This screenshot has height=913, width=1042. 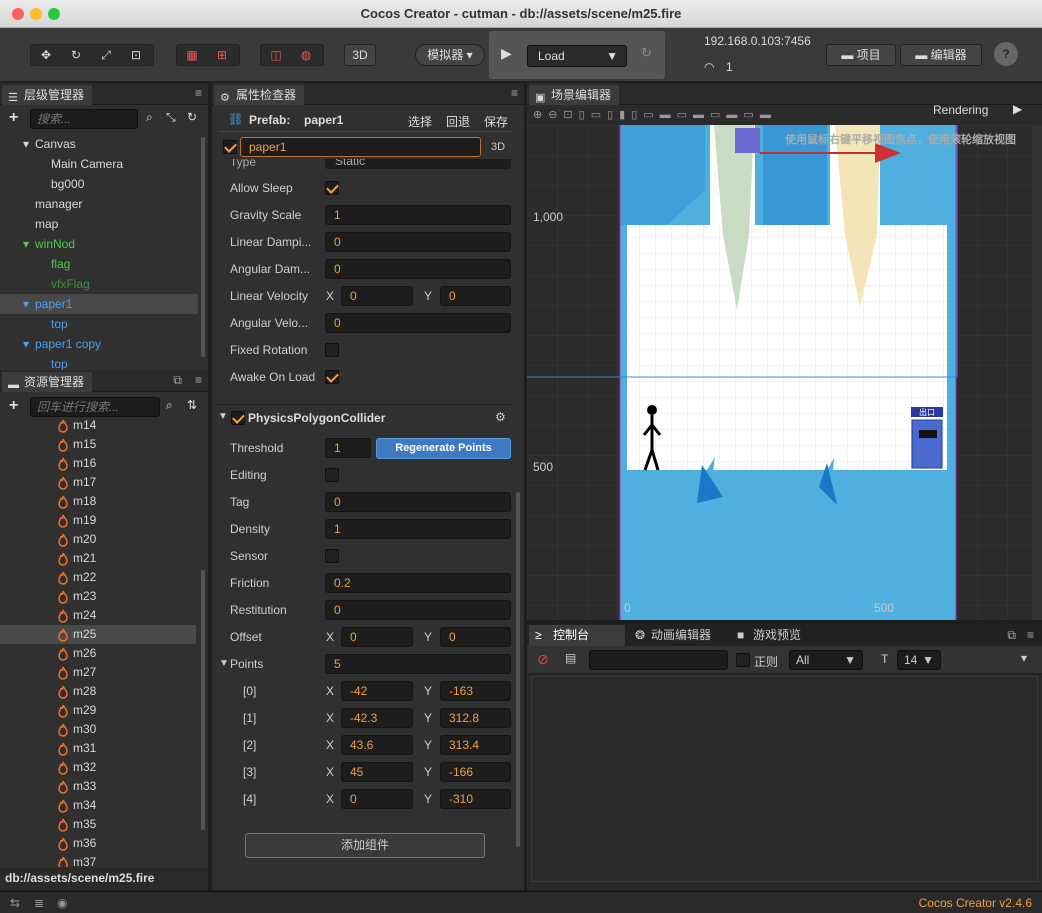 What do you see at coordinates (192, 405) in the screenshot?
I see `sort-icon: ⇅` at bounding box center [192, 405].